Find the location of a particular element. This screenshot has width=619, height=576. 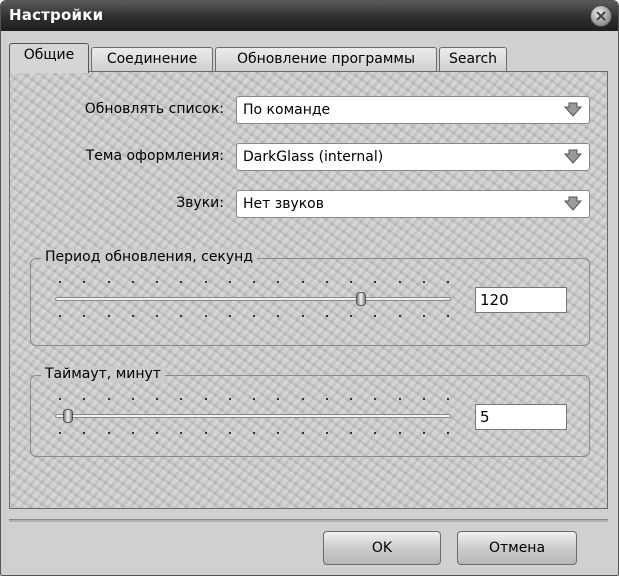

tab-search: Search is located at coordinates (473, 59).